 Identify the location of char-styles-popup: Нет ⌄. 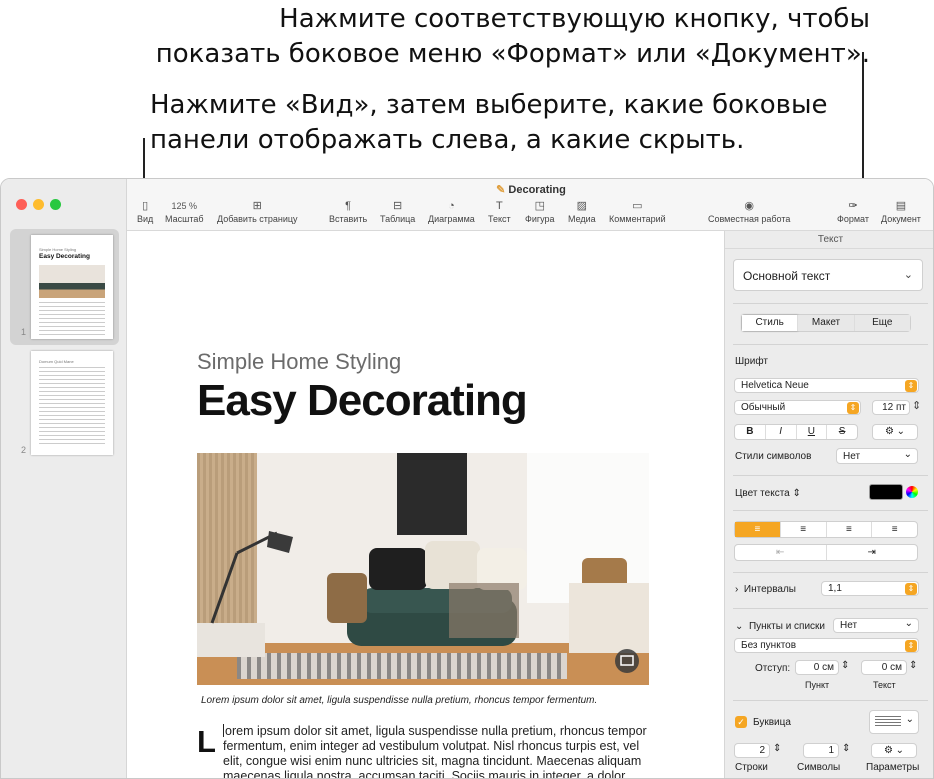
(877, 456).